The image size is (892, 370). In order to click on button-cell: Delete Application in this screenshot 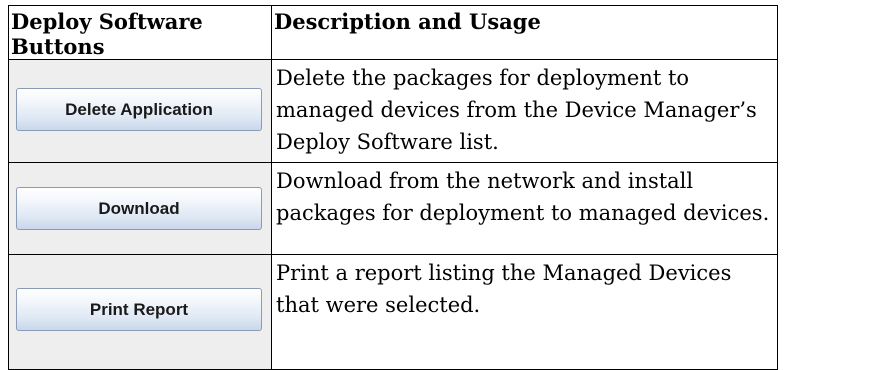, I will do `click(140, 111)`.